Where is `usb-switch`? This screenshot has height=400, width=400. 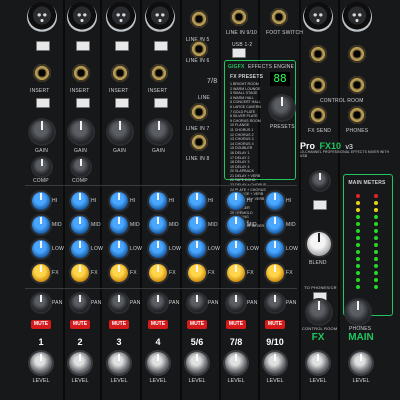 usb-switch is located at coordinates (239, 53).